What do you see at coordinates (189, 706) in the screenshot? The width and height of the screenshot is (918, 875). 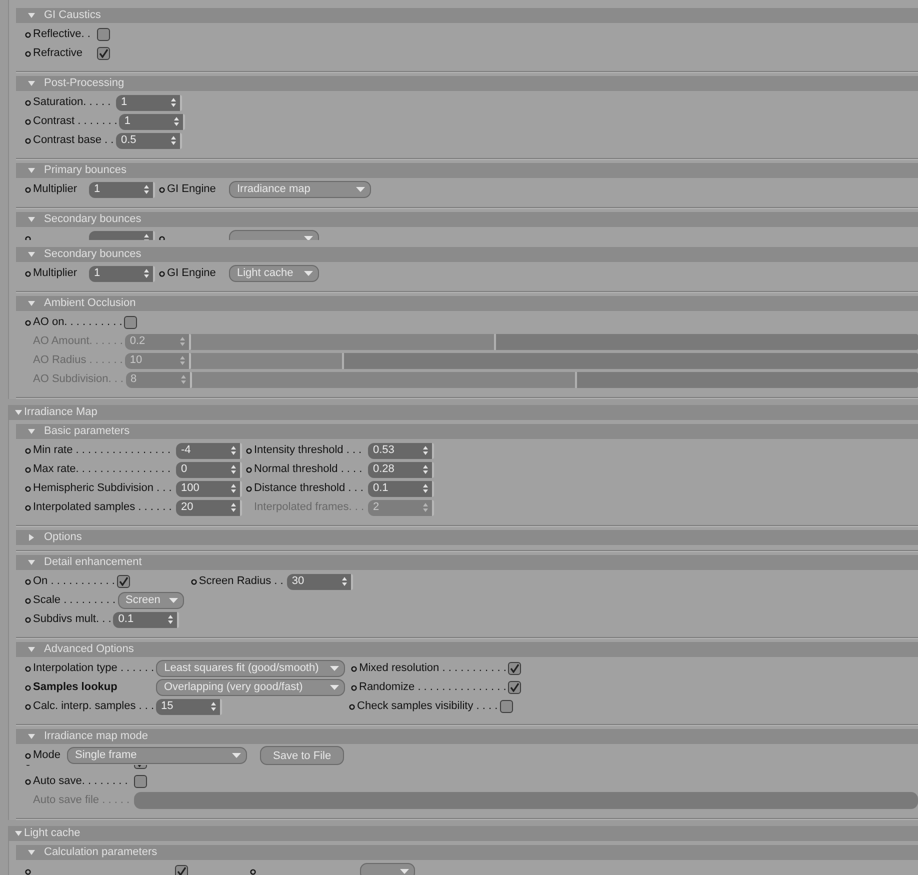 I see `number-field: 15` at bounding box center [189, 706].